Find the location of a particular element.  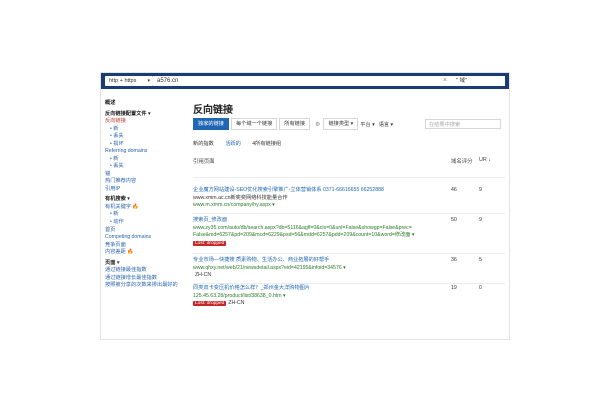

tab-all-links: 所有链接 is located at coordinates (295, 124).